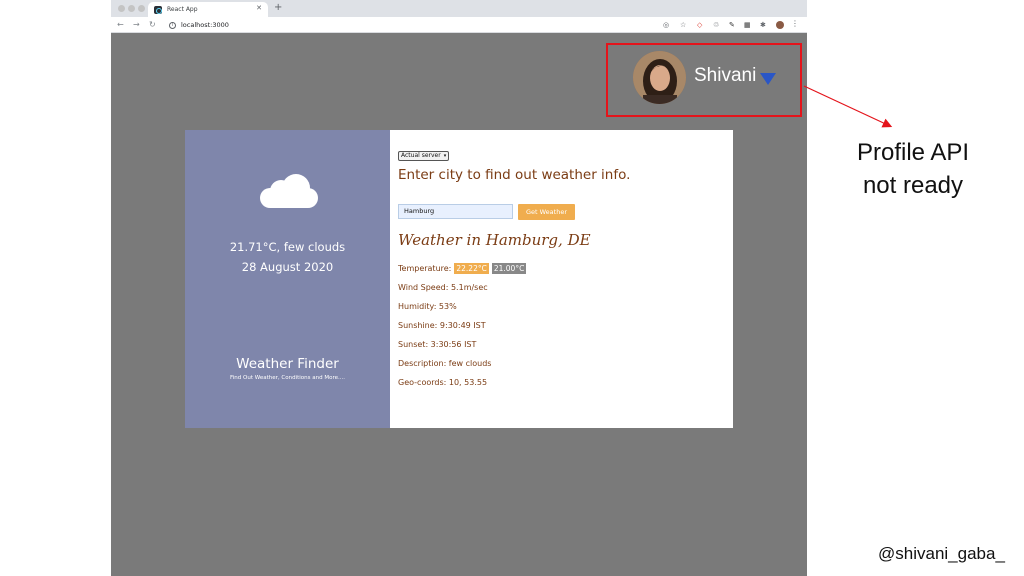 The width and height of the screenshot is (1024, 576). What do you see at coordinates (152, 25) in the screenshot?
I see `reload-button: ↻` at bounding box center [152, 25].